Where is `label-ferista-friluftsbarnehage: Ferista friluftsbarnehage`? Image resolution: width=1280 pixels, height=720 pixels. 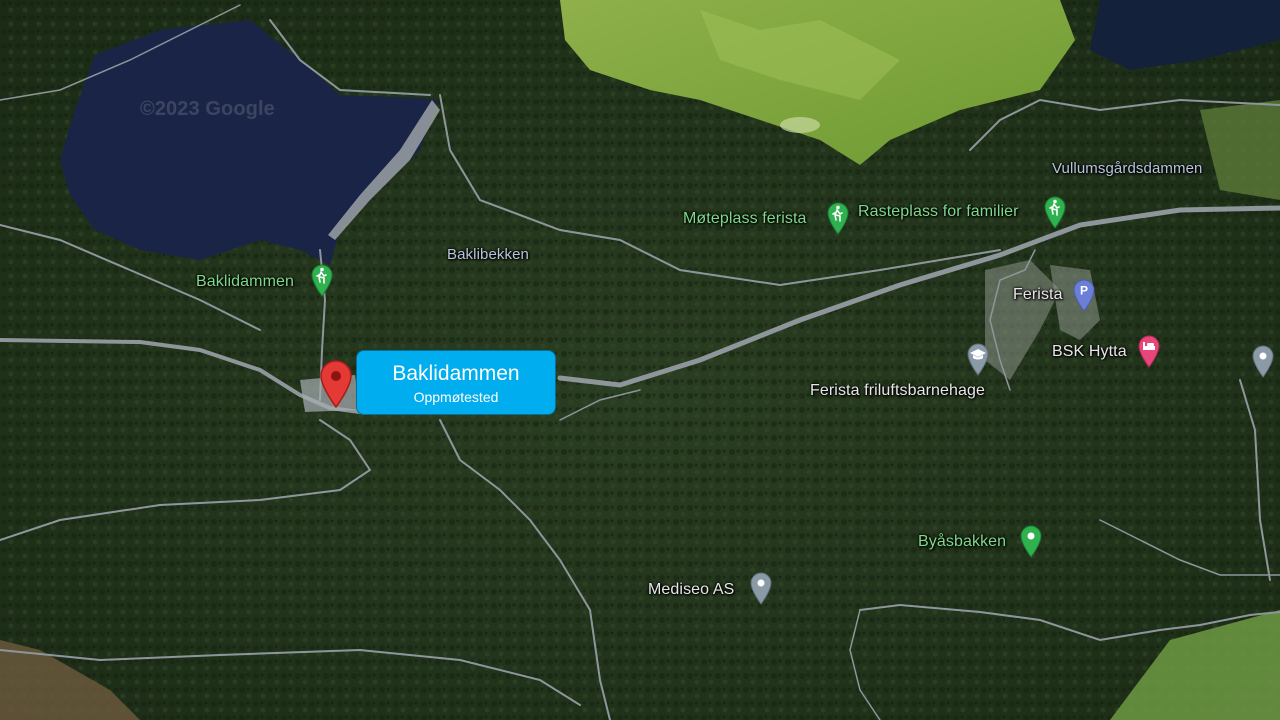
label-ferista-friluftsbarnehage: Ferista friluftsbarnehage is located at coordinates (897, 391).